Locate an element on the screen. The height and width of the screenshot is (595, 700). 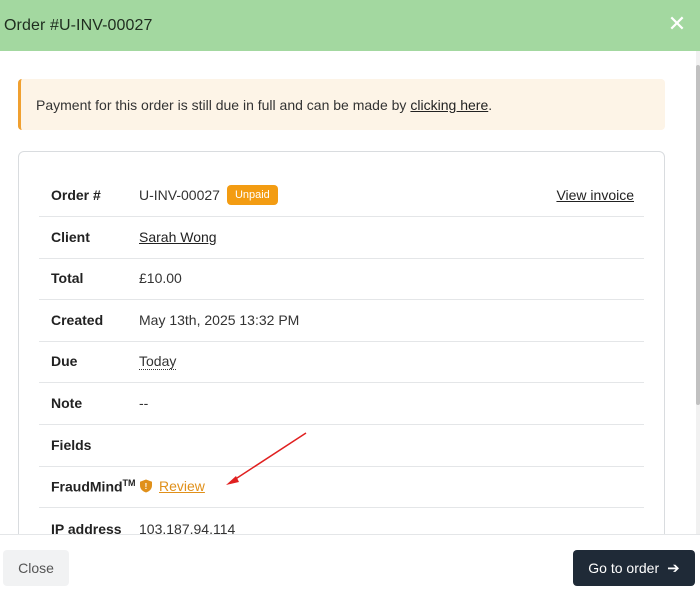
fraudmind-label-text: FraudMind is located at coordinates (87, 486).